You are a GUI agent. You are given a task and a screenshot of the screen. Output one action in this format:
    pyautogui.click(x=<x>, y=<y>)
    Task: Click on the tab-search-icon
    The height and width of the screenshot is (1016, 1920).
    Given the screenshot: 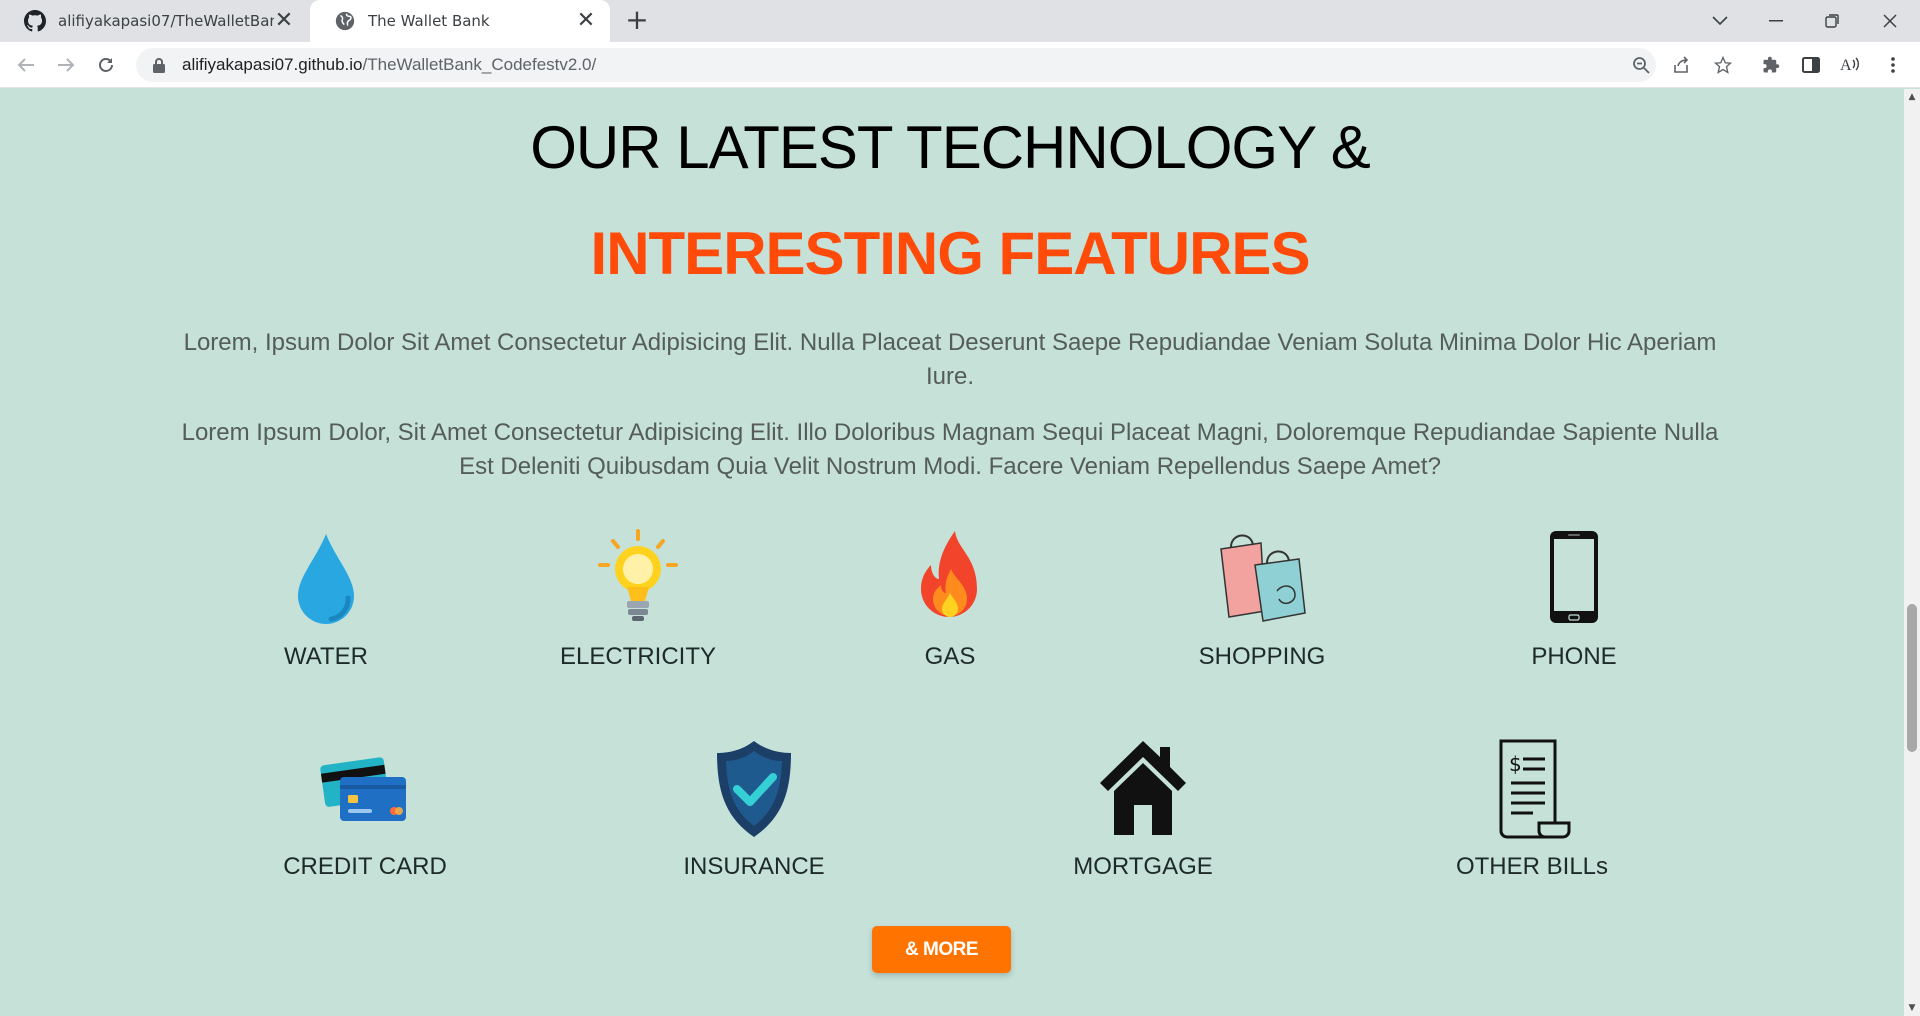 What is the action you would take?
    pyautogui.click(x=1720, y=21)
    